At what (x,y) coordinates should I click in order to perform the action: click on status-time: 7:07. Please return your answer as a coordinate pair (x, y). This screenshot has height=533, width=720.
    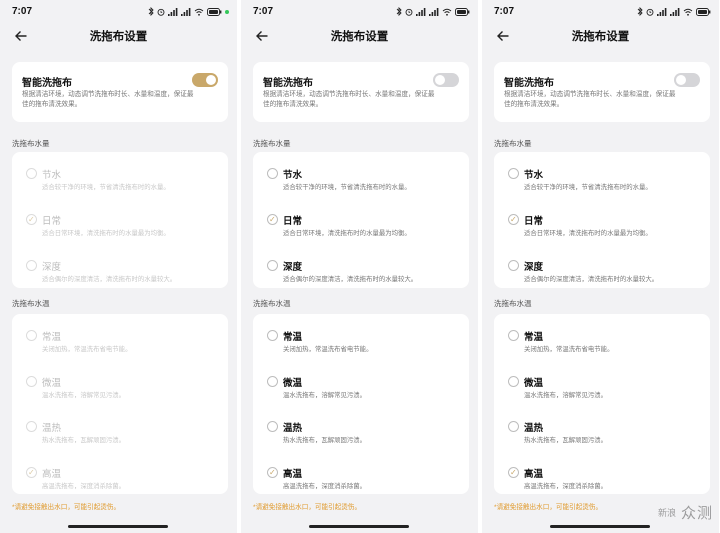
    Looking at the image, I should click on (263, 11).